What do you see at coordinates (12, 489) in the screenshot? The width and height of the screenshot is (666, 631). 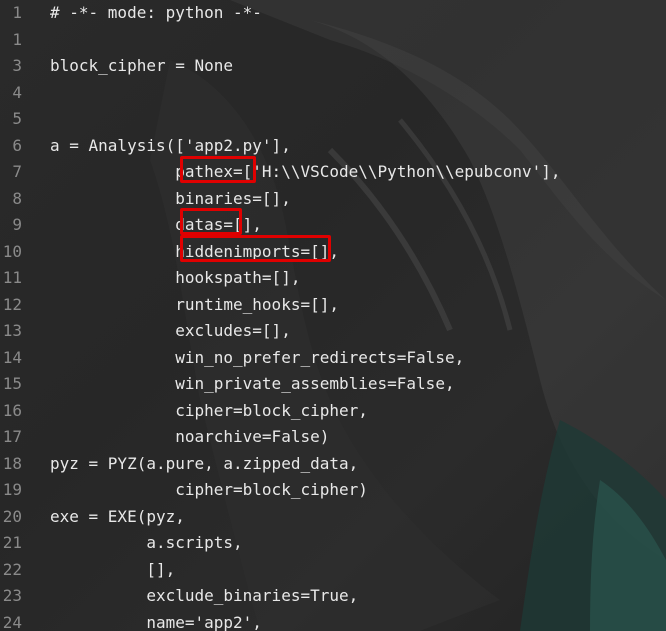 I see `line-number: 19` at bounding box center [12, 489].